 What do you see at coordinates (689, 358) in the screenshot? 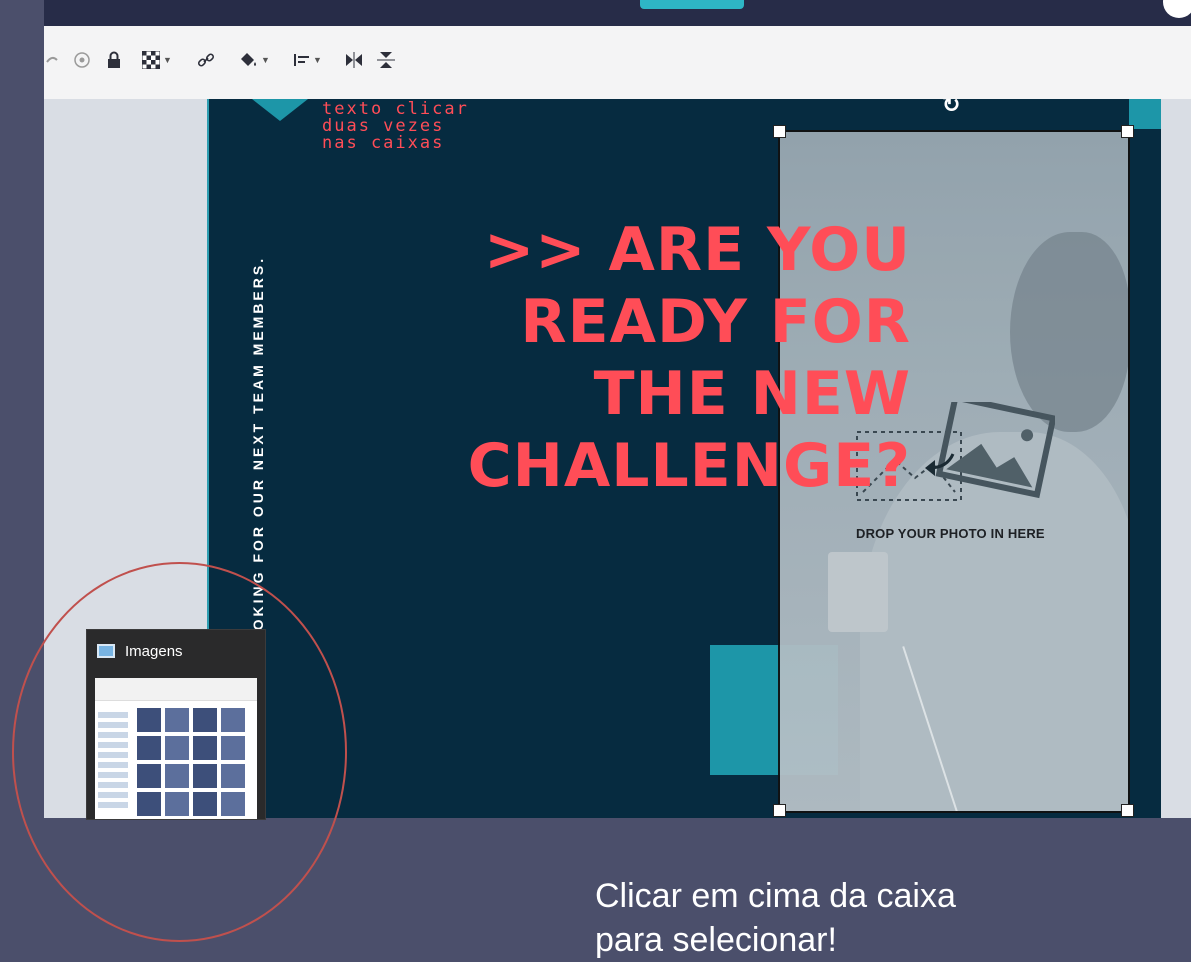
I see `headline: >> ARE YOU READY FOR THE NEW CHALLENGE?` at bounding box center [689, 358].